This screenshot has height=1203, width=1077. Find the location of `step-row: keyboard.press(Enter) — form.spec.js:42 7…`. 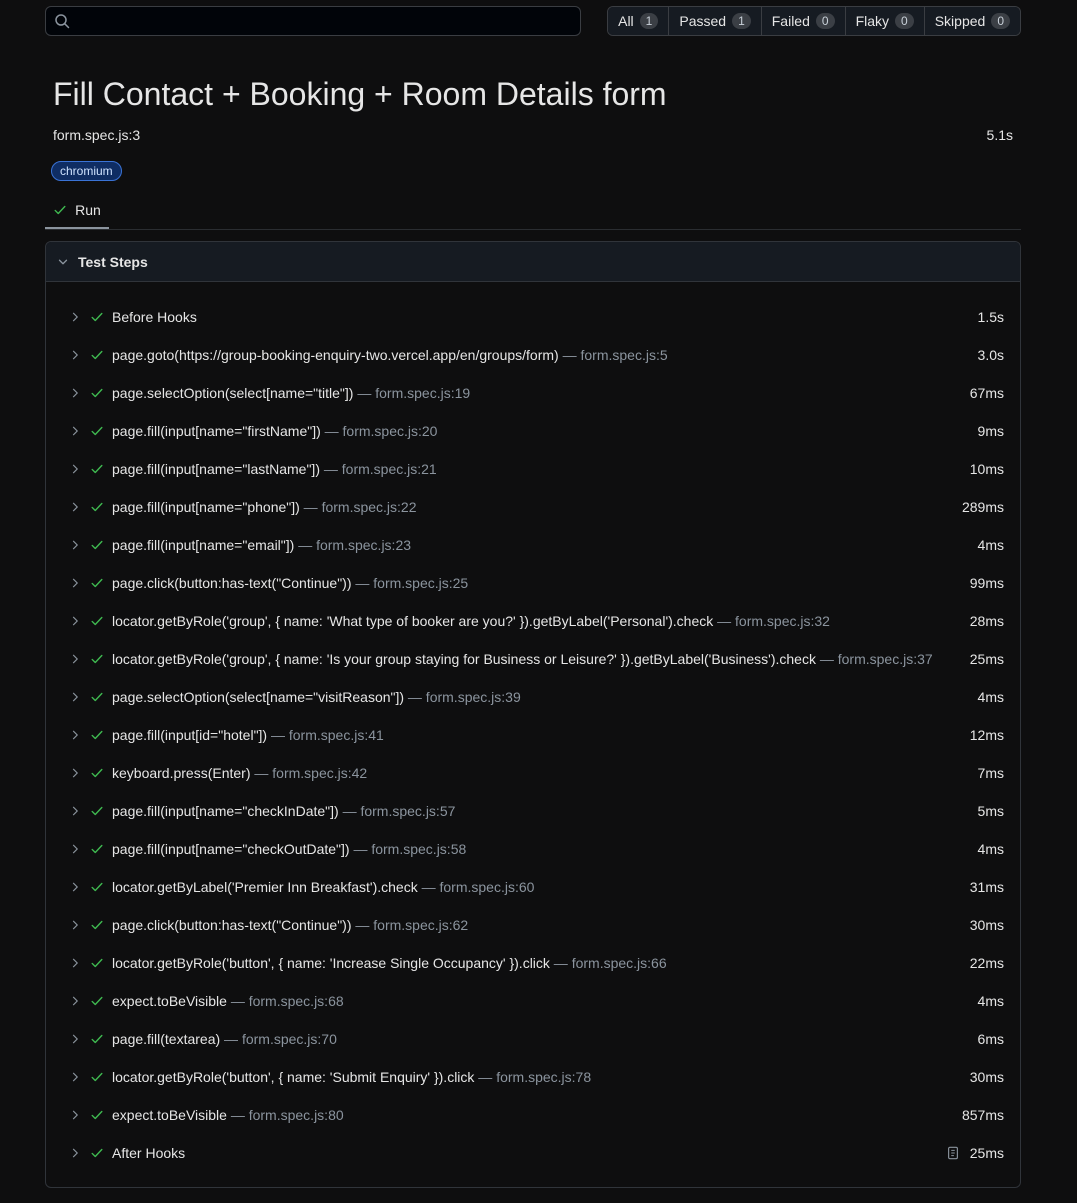

step-row: keyboard.press(Enter) — form.spec.js:42 7… is located at coordinates (533, 773).